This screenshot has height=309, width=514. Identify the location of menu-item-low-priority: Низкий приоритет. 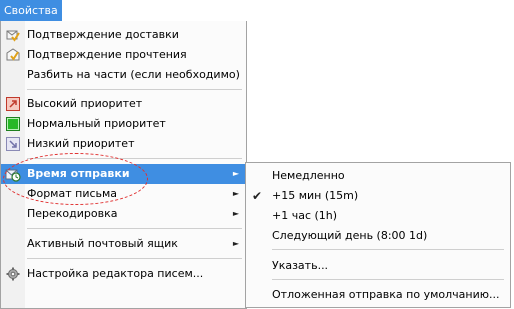
(123, 144).